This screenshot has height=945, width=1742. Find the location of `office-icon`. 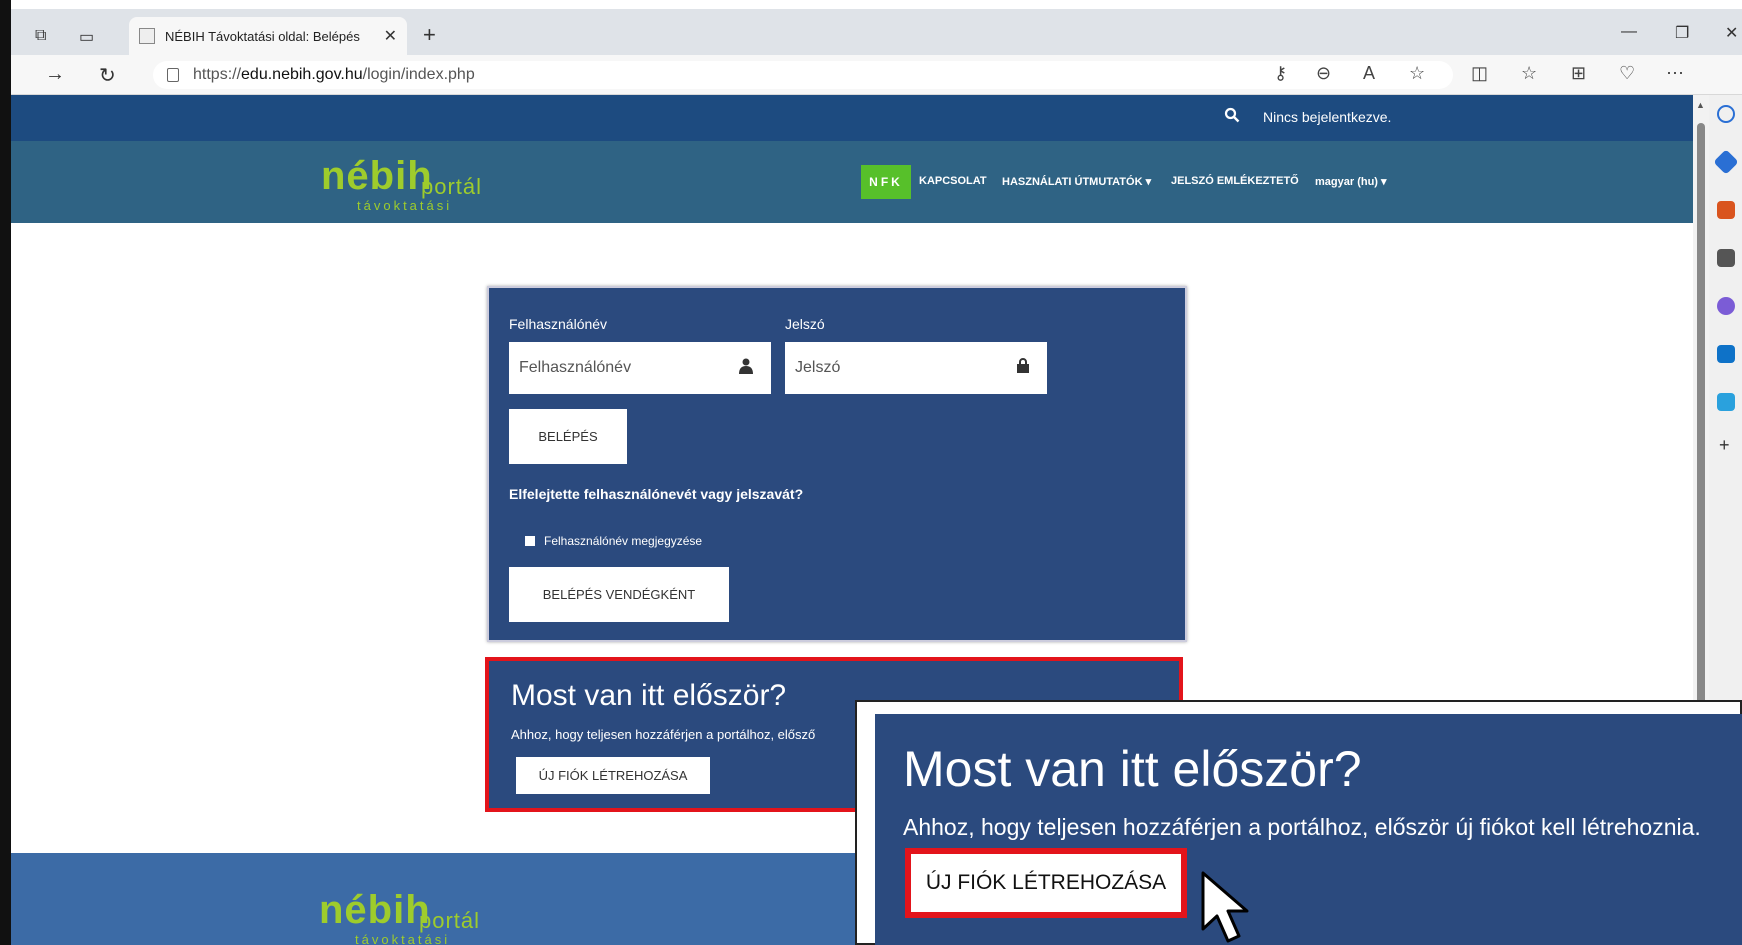

office-icon is located at coordinates (1726, 306).